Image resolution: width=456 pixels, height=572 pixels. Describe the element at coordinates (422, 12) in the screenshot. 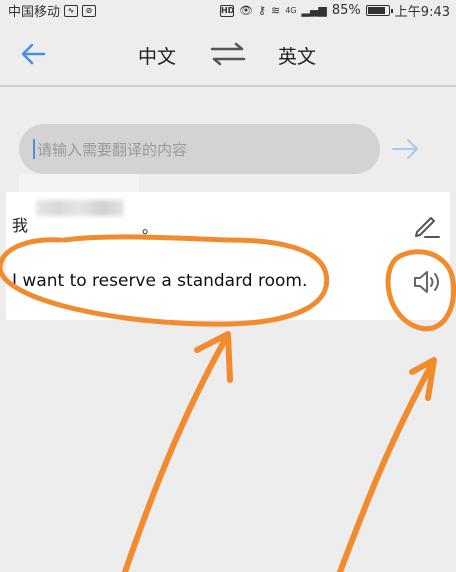

I see `clock: 上午9:43` at that location.